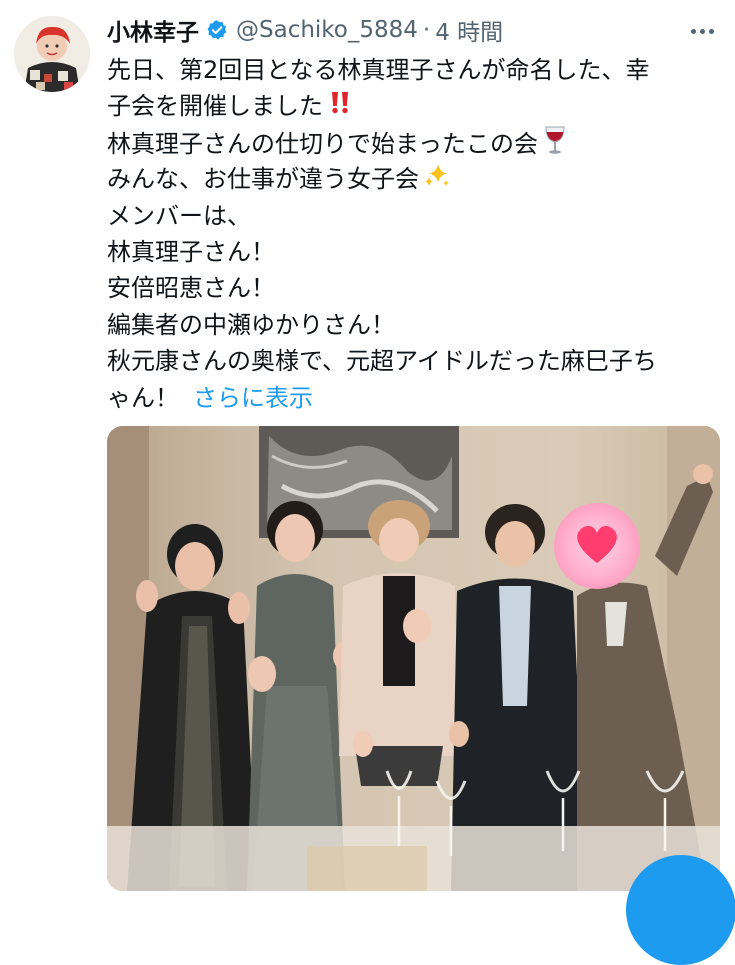 This screenshot has width=735, height=965. Describe the element at coordinates (702, 31) in the screenshot. I see `more-options-icon` at that location.